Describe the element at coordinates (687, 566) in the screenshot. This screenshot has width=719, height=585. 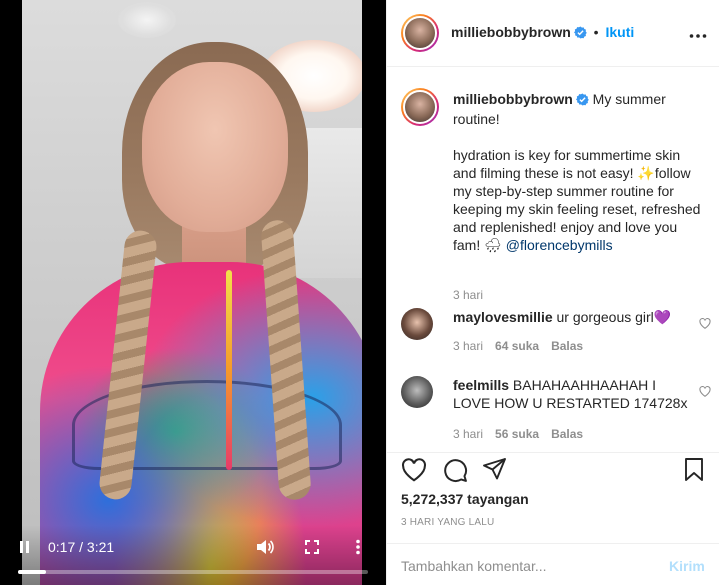
I see `post-comment-button: Kirim` at that location.